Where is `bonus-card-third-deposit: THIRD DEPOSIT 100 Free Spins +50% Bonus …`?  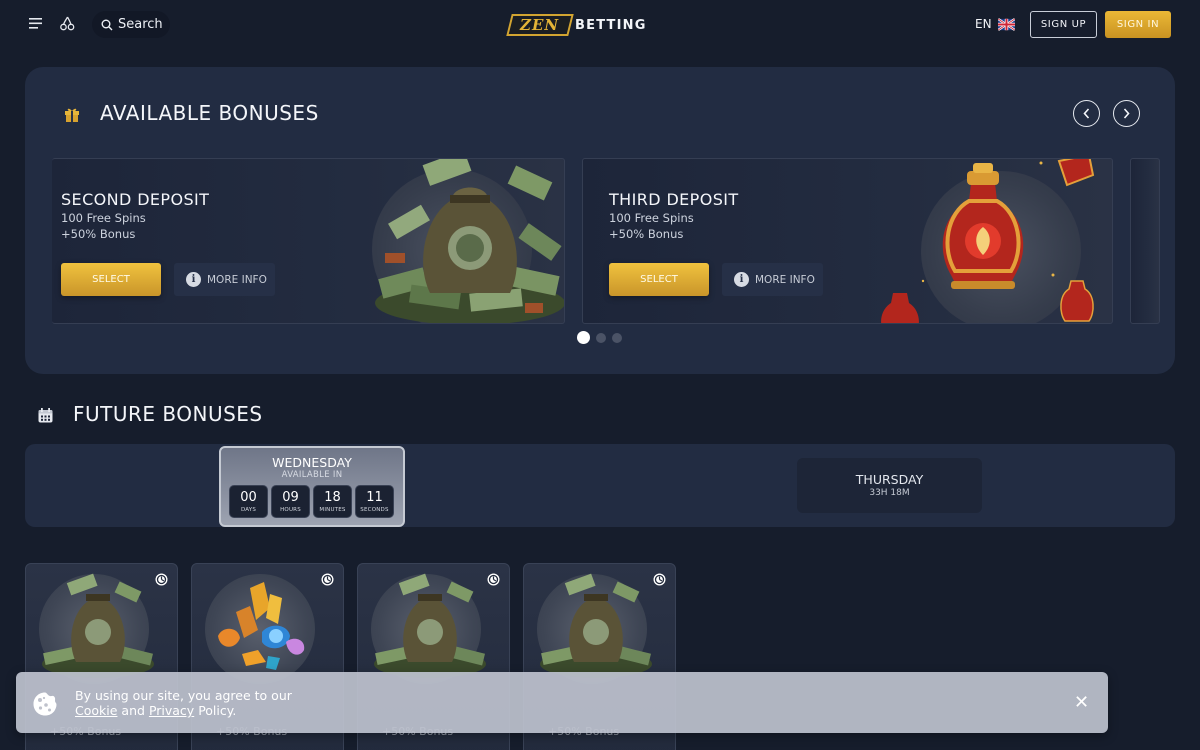 bonus-card-third-deposit: THIRD DEPOSIT 100 Free Spins +50% Bonus … is located at coordinates (847, 241).